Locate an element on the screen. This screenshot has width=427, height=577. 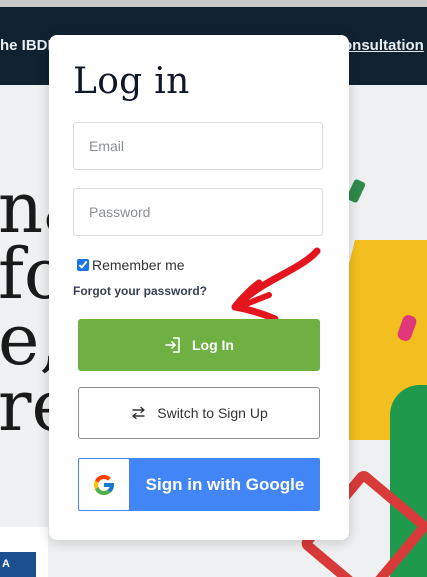
google-g-icon is located at coordinates (104, 484).